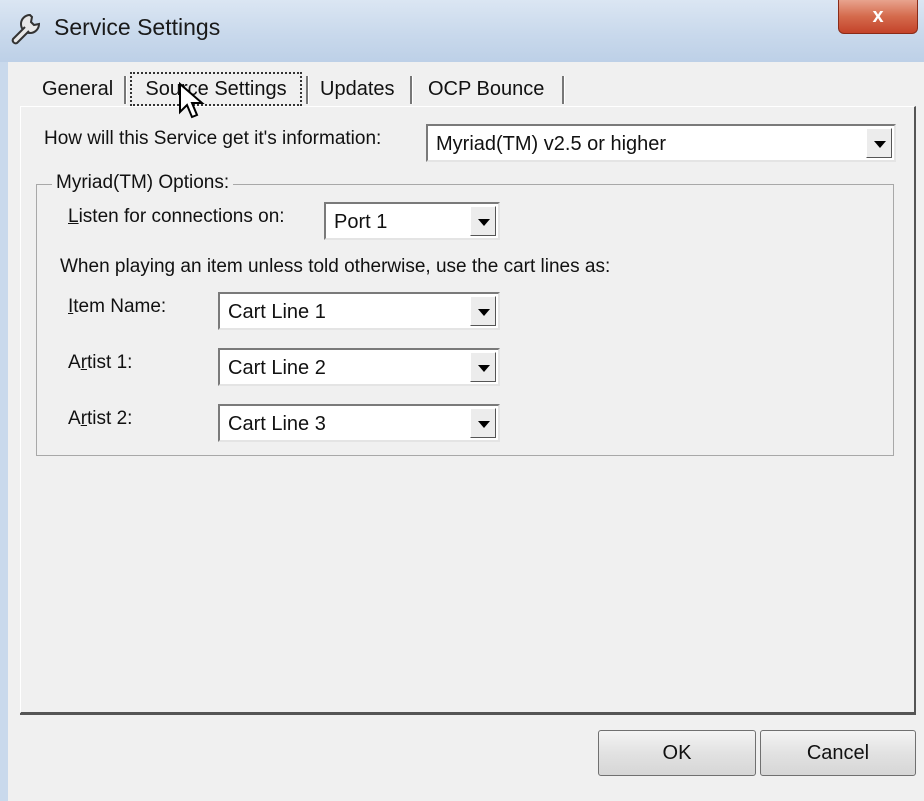 This screenshot has width=924, height=801. Describe the element at coordinates (277, 368) in the screenshot. I see `artist1-select-value: Cart Line 2` at that location.